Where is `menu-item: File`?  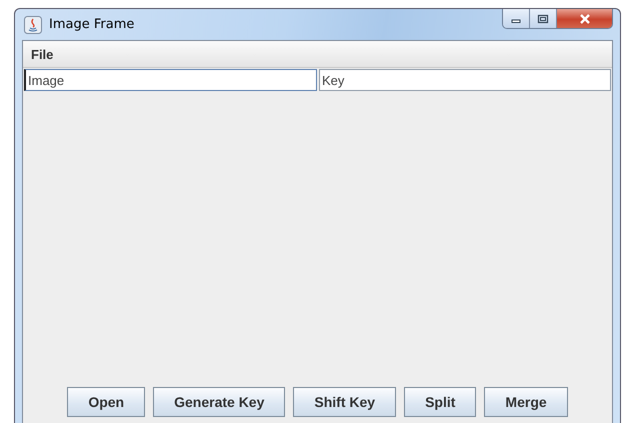
menu-item: File is located at coordinates (42, 54).